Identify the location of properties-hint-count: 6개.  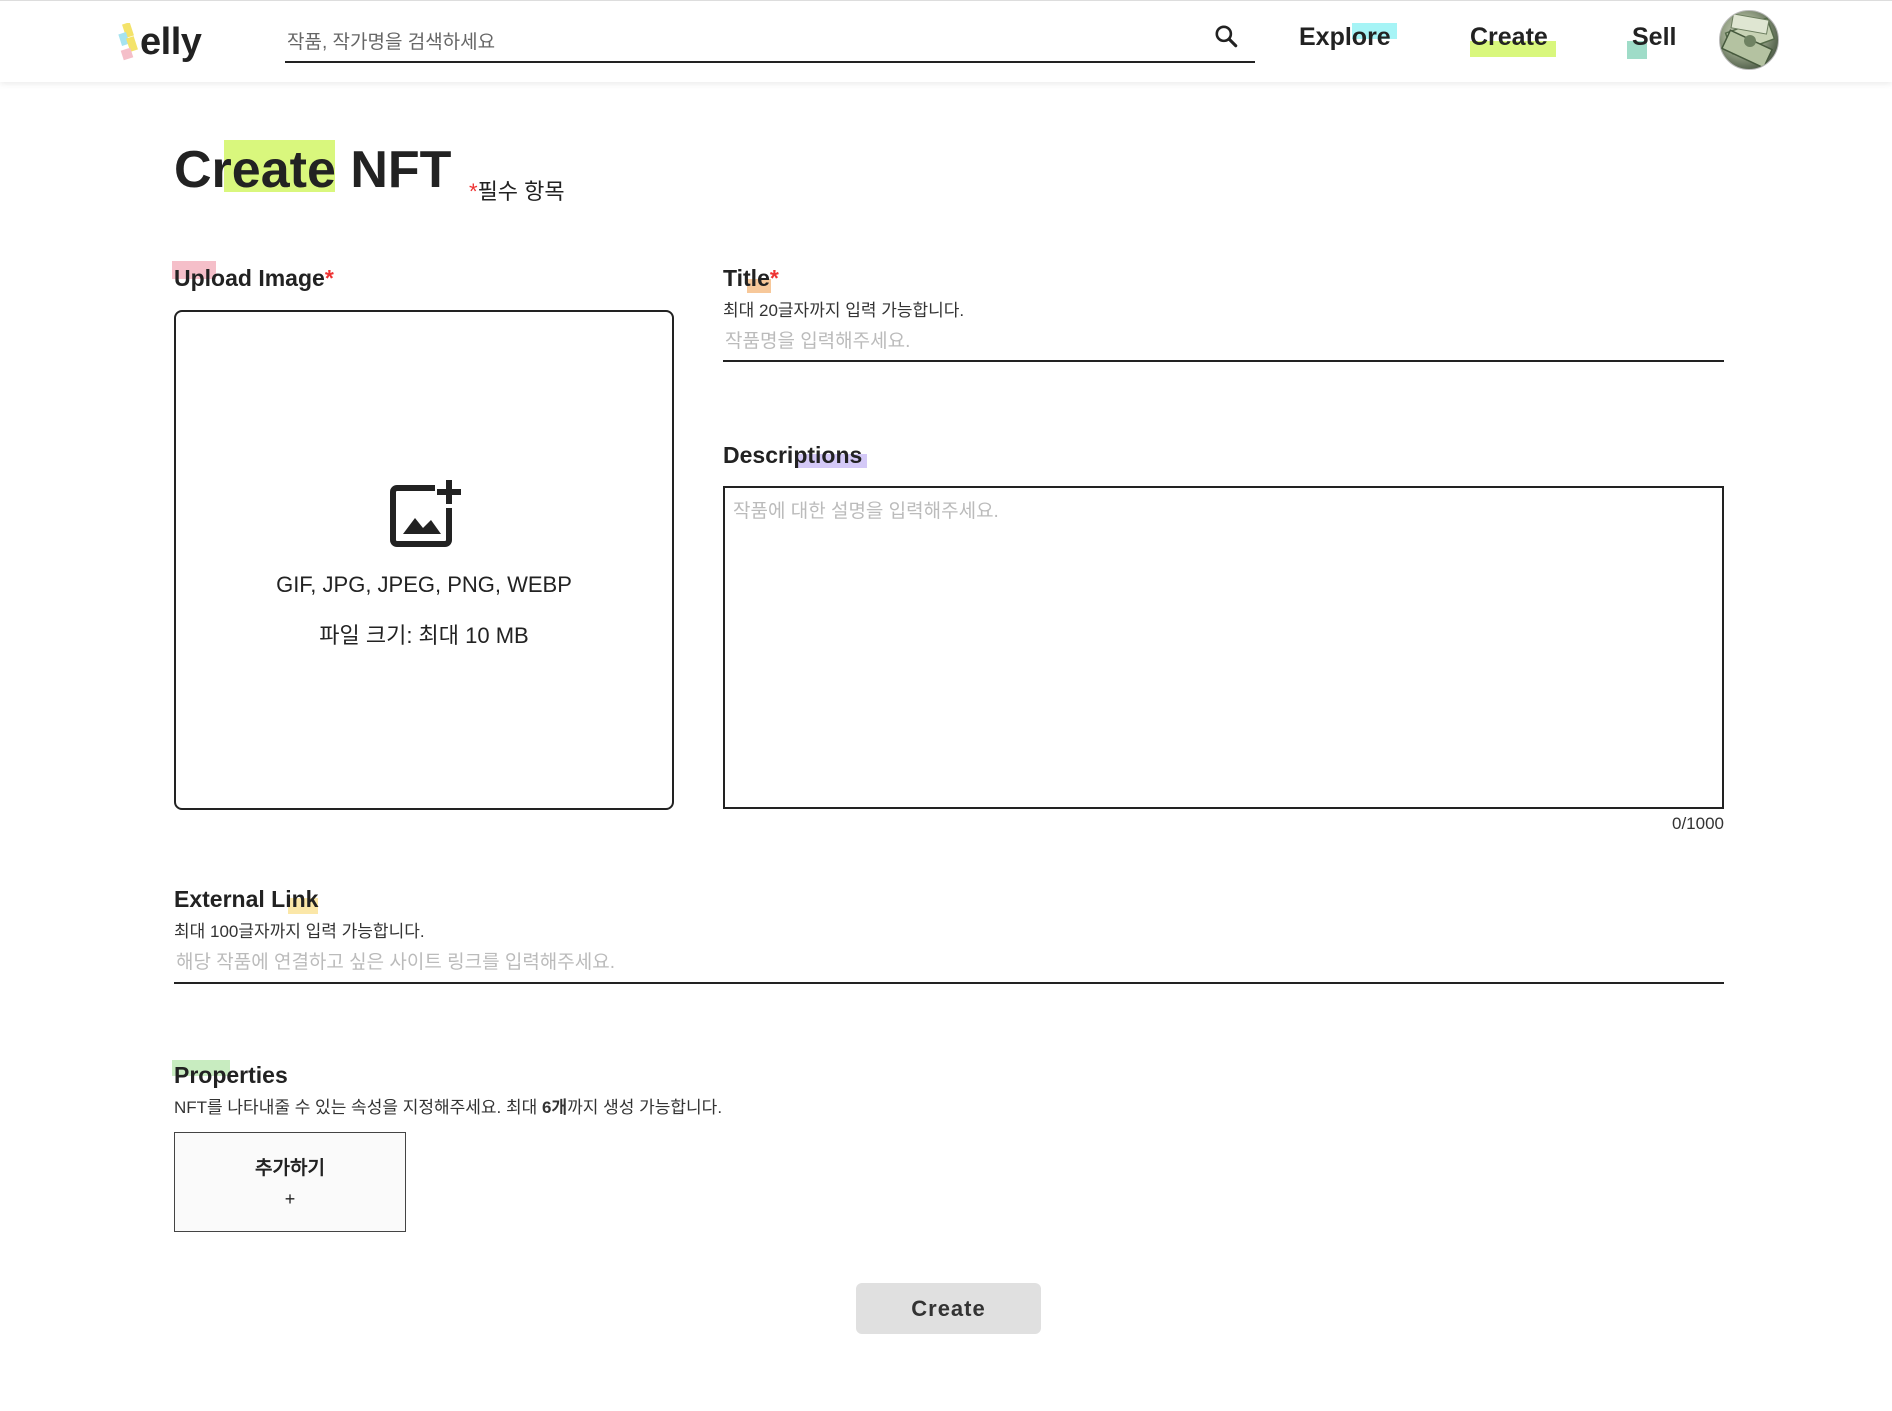
(555, 1107).